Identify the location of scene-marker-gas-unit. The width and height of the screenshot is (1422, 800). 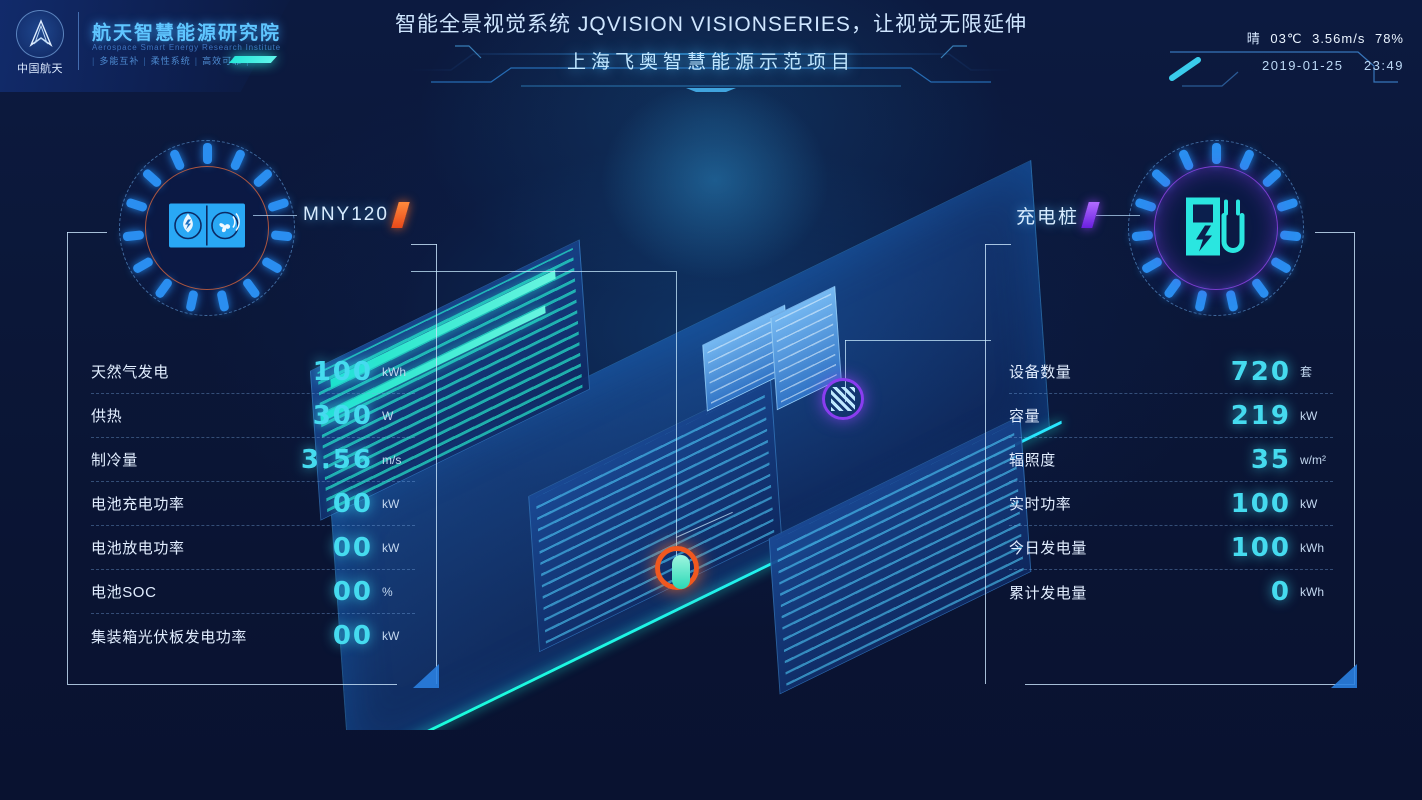
(677, 568).